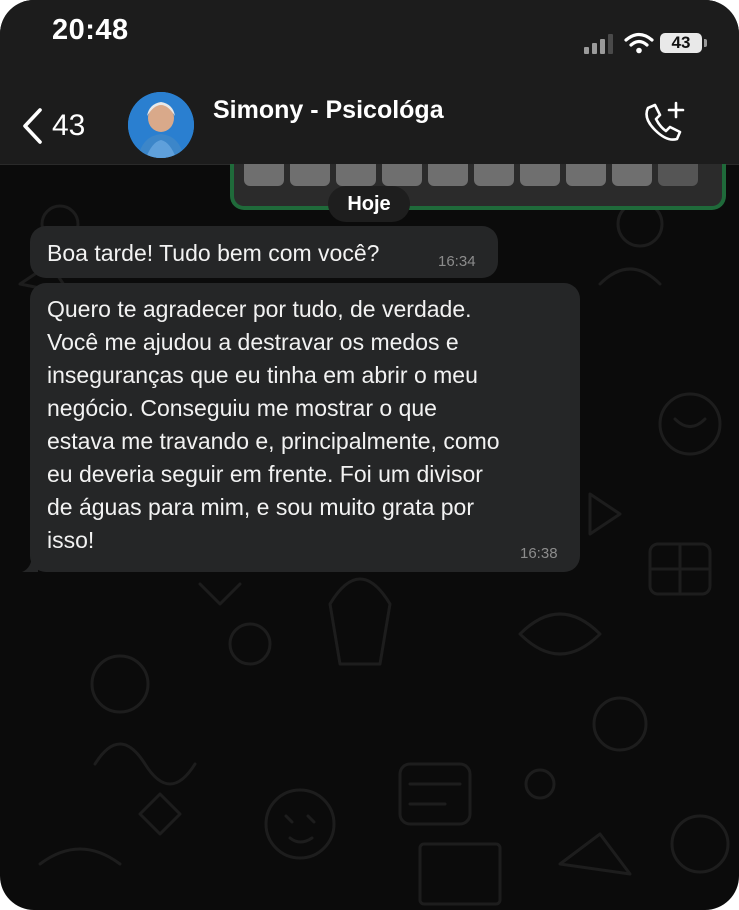 The height and width of the screenshot is (910, 739). What do you see at coordinates (69, 125) in the screenshot?
I see `unread-count: 43` at bounding box center [69, 125].